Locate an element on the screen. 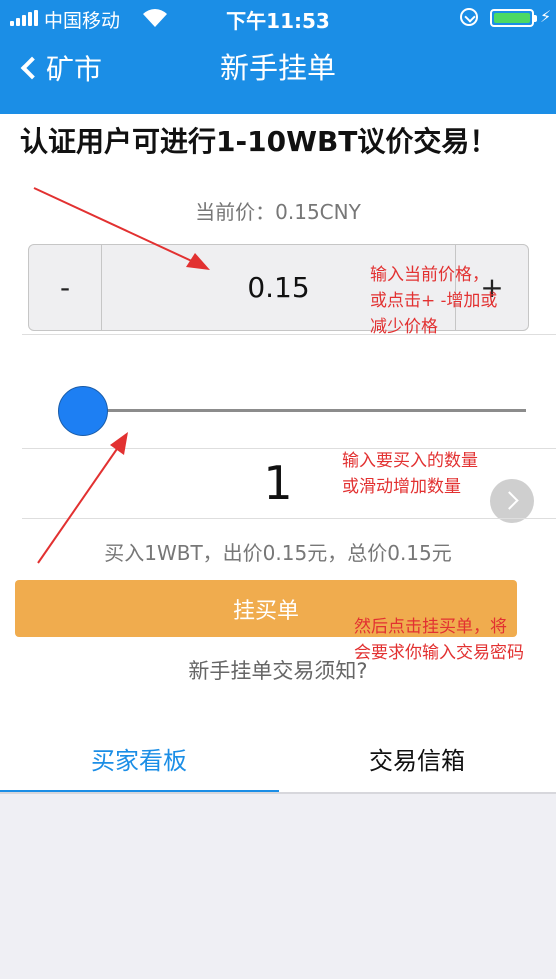 This screenshot has height=979, width=556. chevron-right-icon is located at coordinates (512, 501).